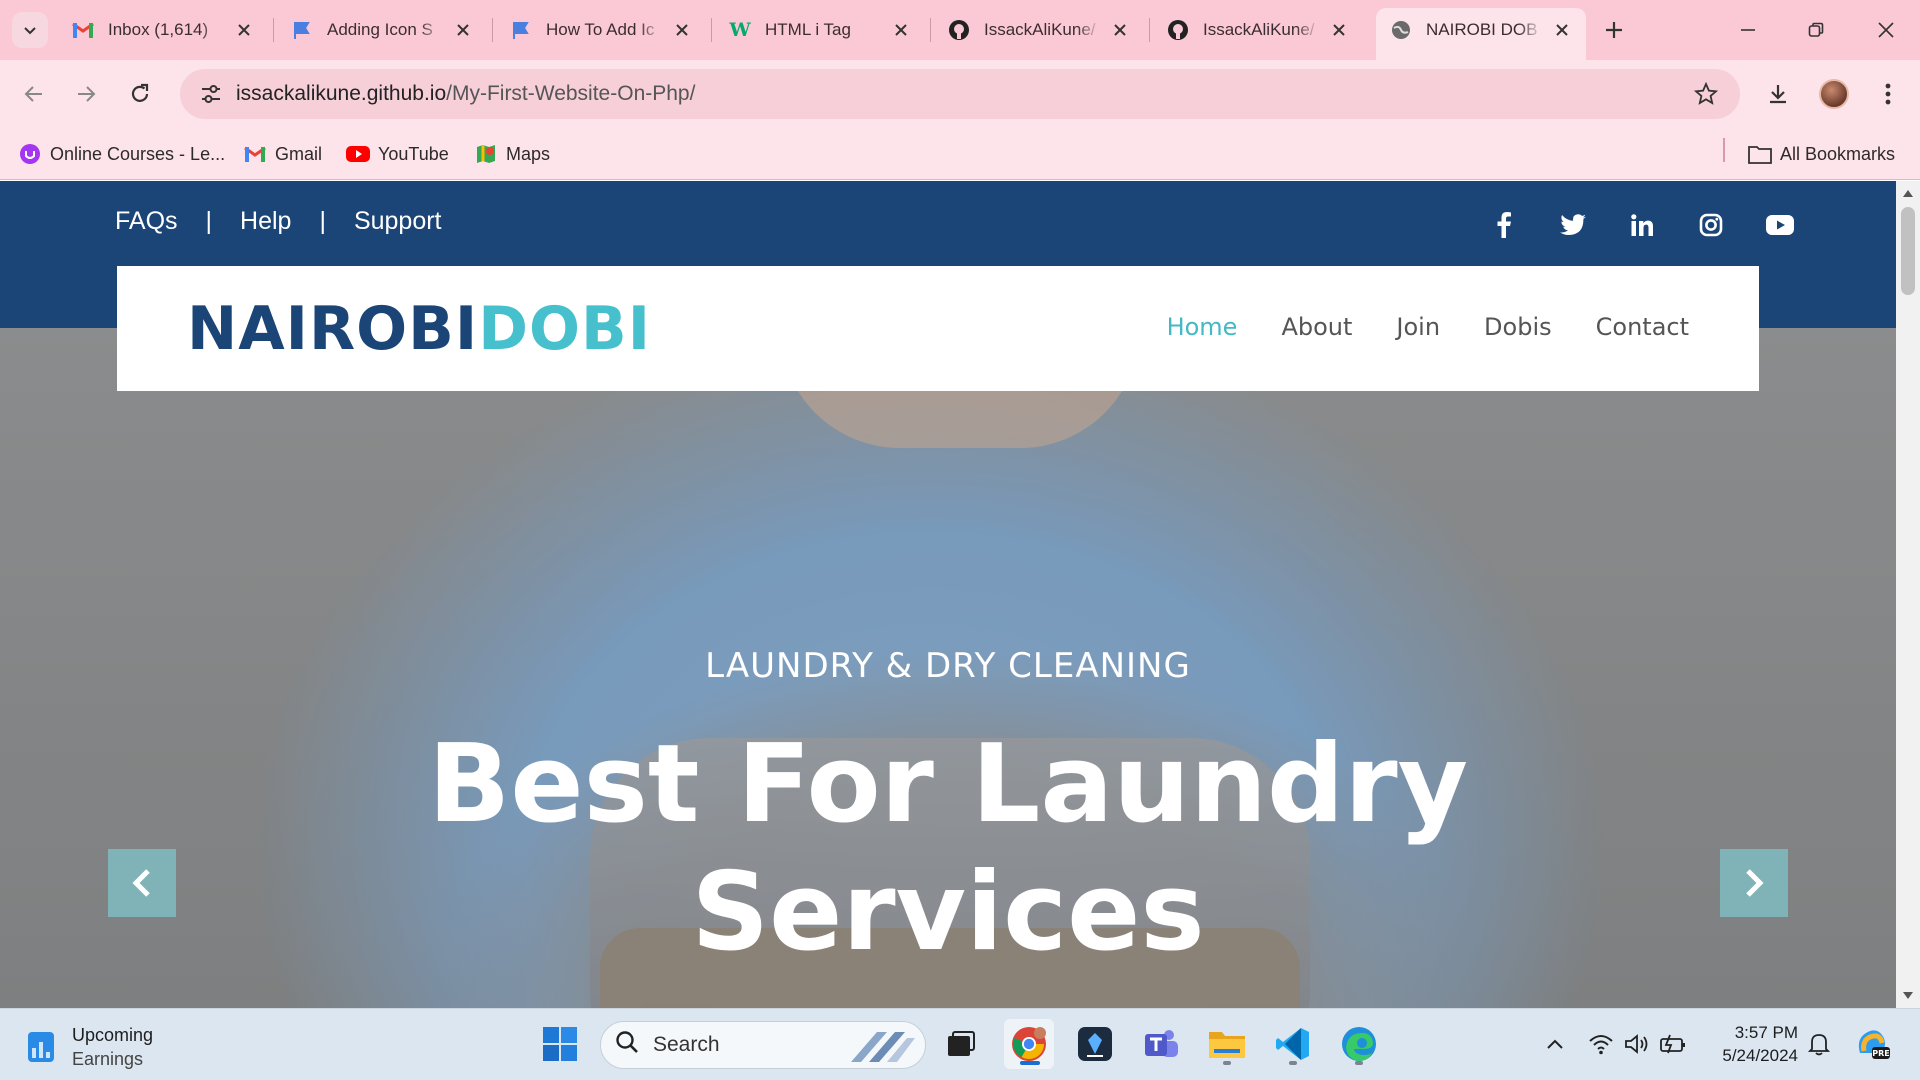  Describe the element at coordinates (1202, 327) in the screenshot. I see `nav-home: Home` at that location.